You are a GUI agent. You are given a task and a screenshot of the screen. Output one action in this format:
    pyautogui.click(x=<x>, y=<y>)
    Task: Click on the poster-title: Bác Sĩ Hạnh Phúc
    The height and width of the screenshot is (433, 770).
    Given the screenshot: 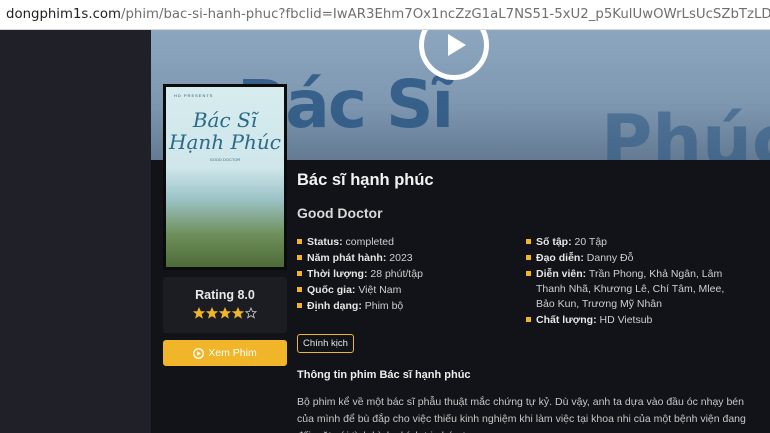 What is the action you would take?
    pyautogui.click(x=225, y=131)
    